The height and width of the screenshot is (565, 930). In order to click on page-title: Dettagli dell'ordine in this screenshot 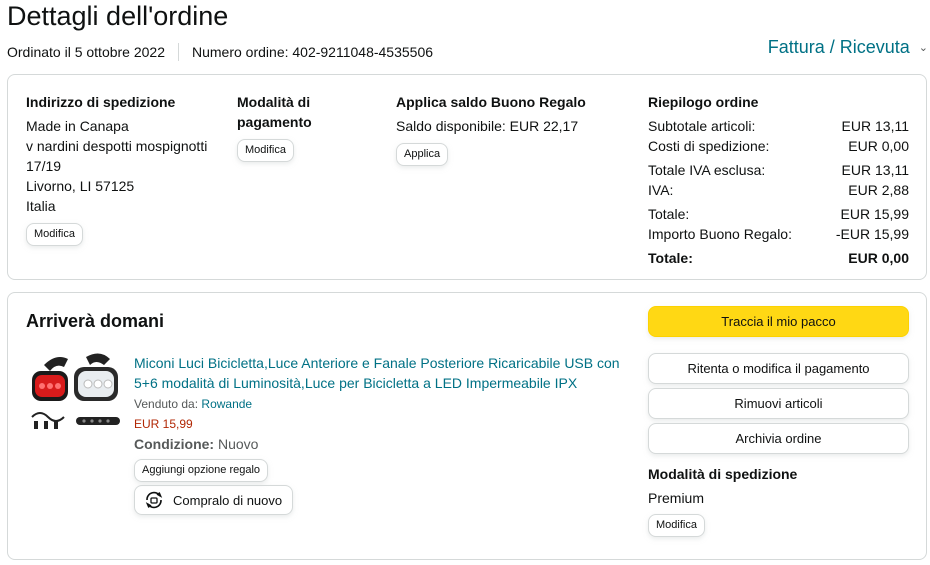, I will do `click(118, 16)`.